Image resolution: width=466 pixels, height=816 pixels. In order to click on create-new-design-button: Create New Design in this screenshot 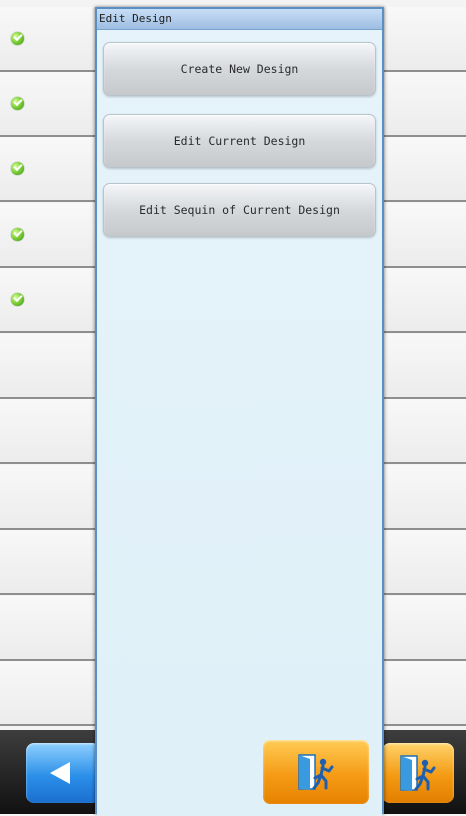, I will do `click(239, 69)`.